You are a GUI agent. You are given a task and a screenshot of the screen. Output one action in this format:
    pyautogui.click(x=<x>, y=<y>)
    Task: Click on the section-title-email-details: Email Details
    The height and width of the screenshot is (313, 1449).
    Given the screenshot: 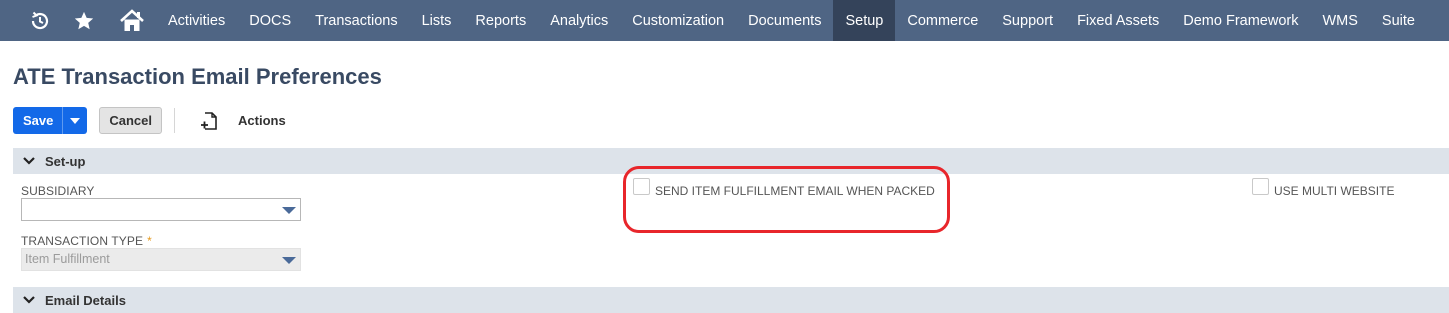 What is the action you would take?
    pyautogui.click(x=85, y=300)
    